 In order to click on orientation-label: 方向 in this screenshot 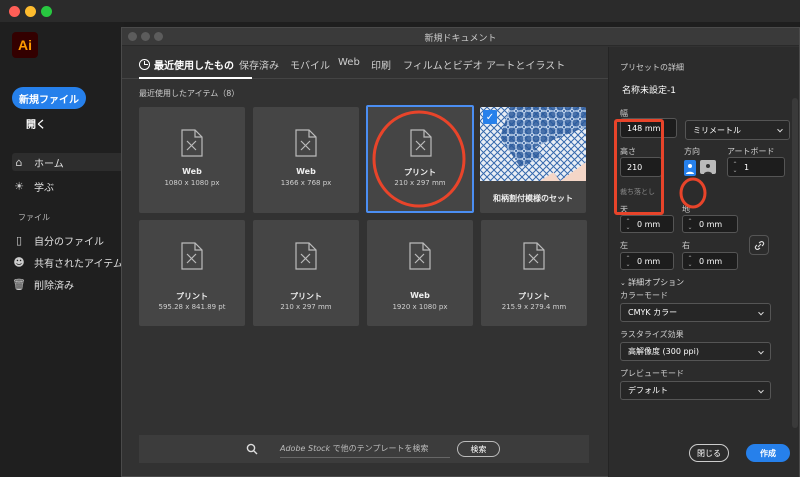, I will do `click(692, 151)`.